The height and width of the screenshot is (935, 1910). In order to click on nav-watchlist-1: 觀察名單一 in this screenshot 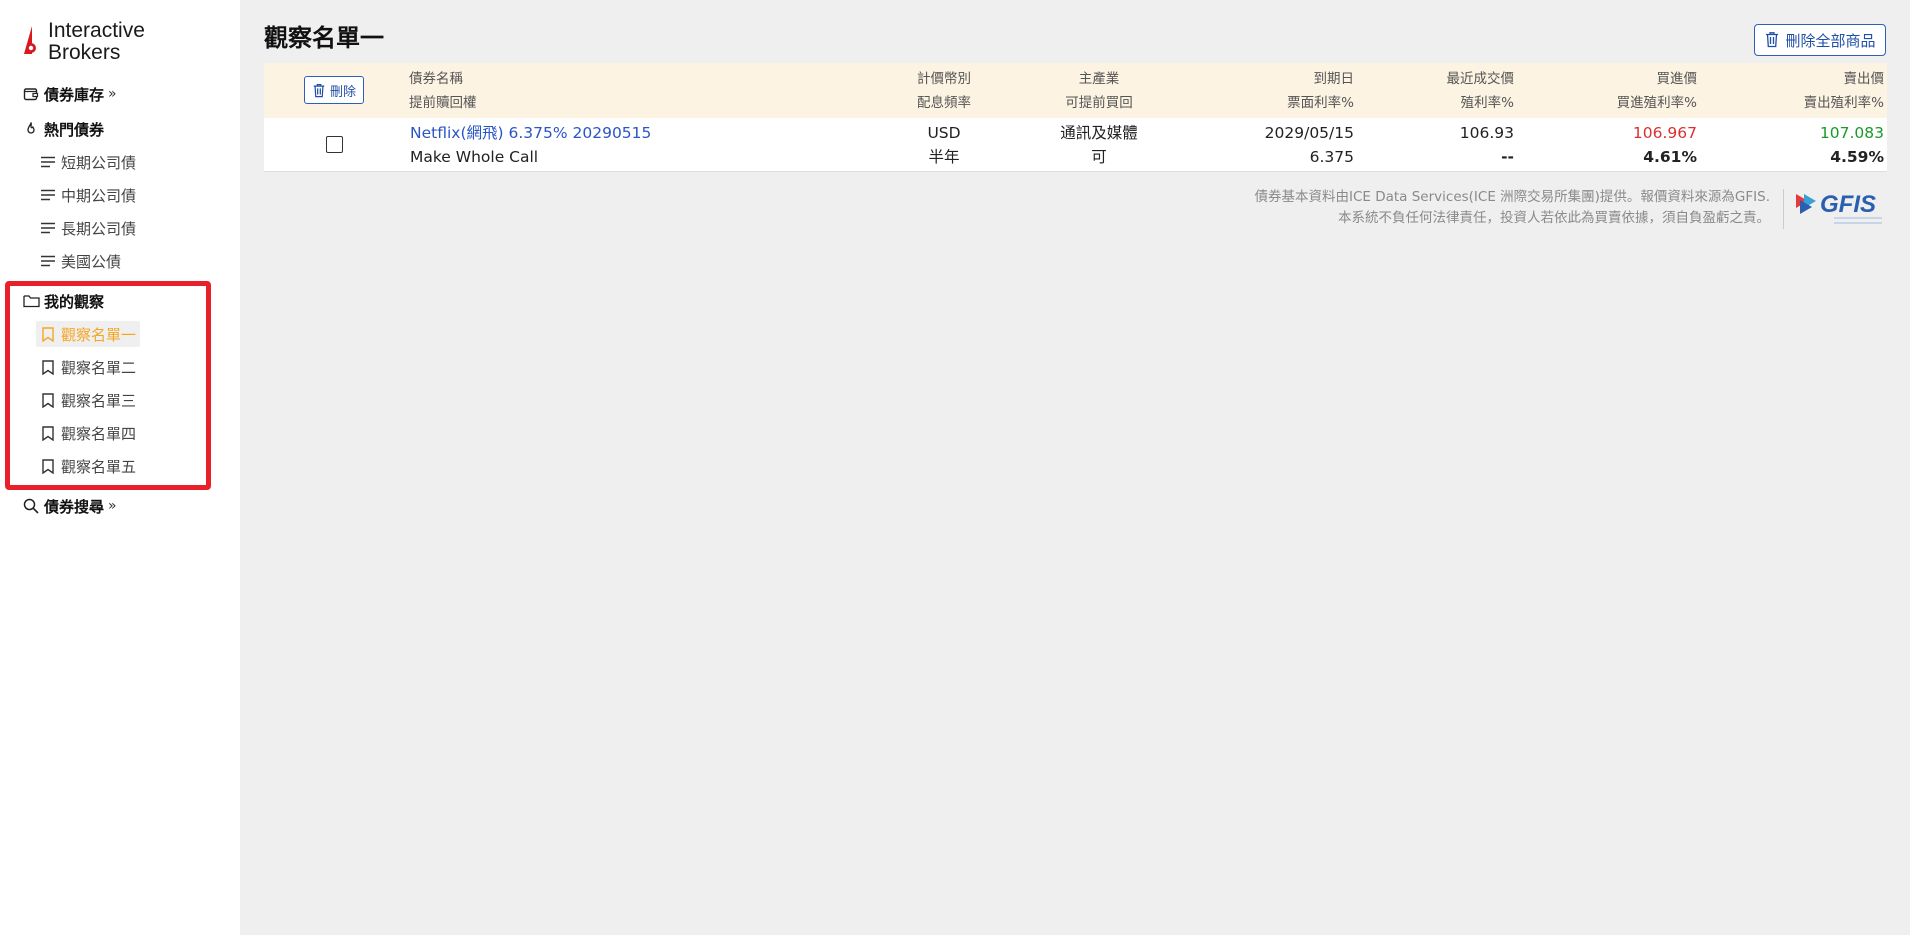, I will do `click(88, 334)`.